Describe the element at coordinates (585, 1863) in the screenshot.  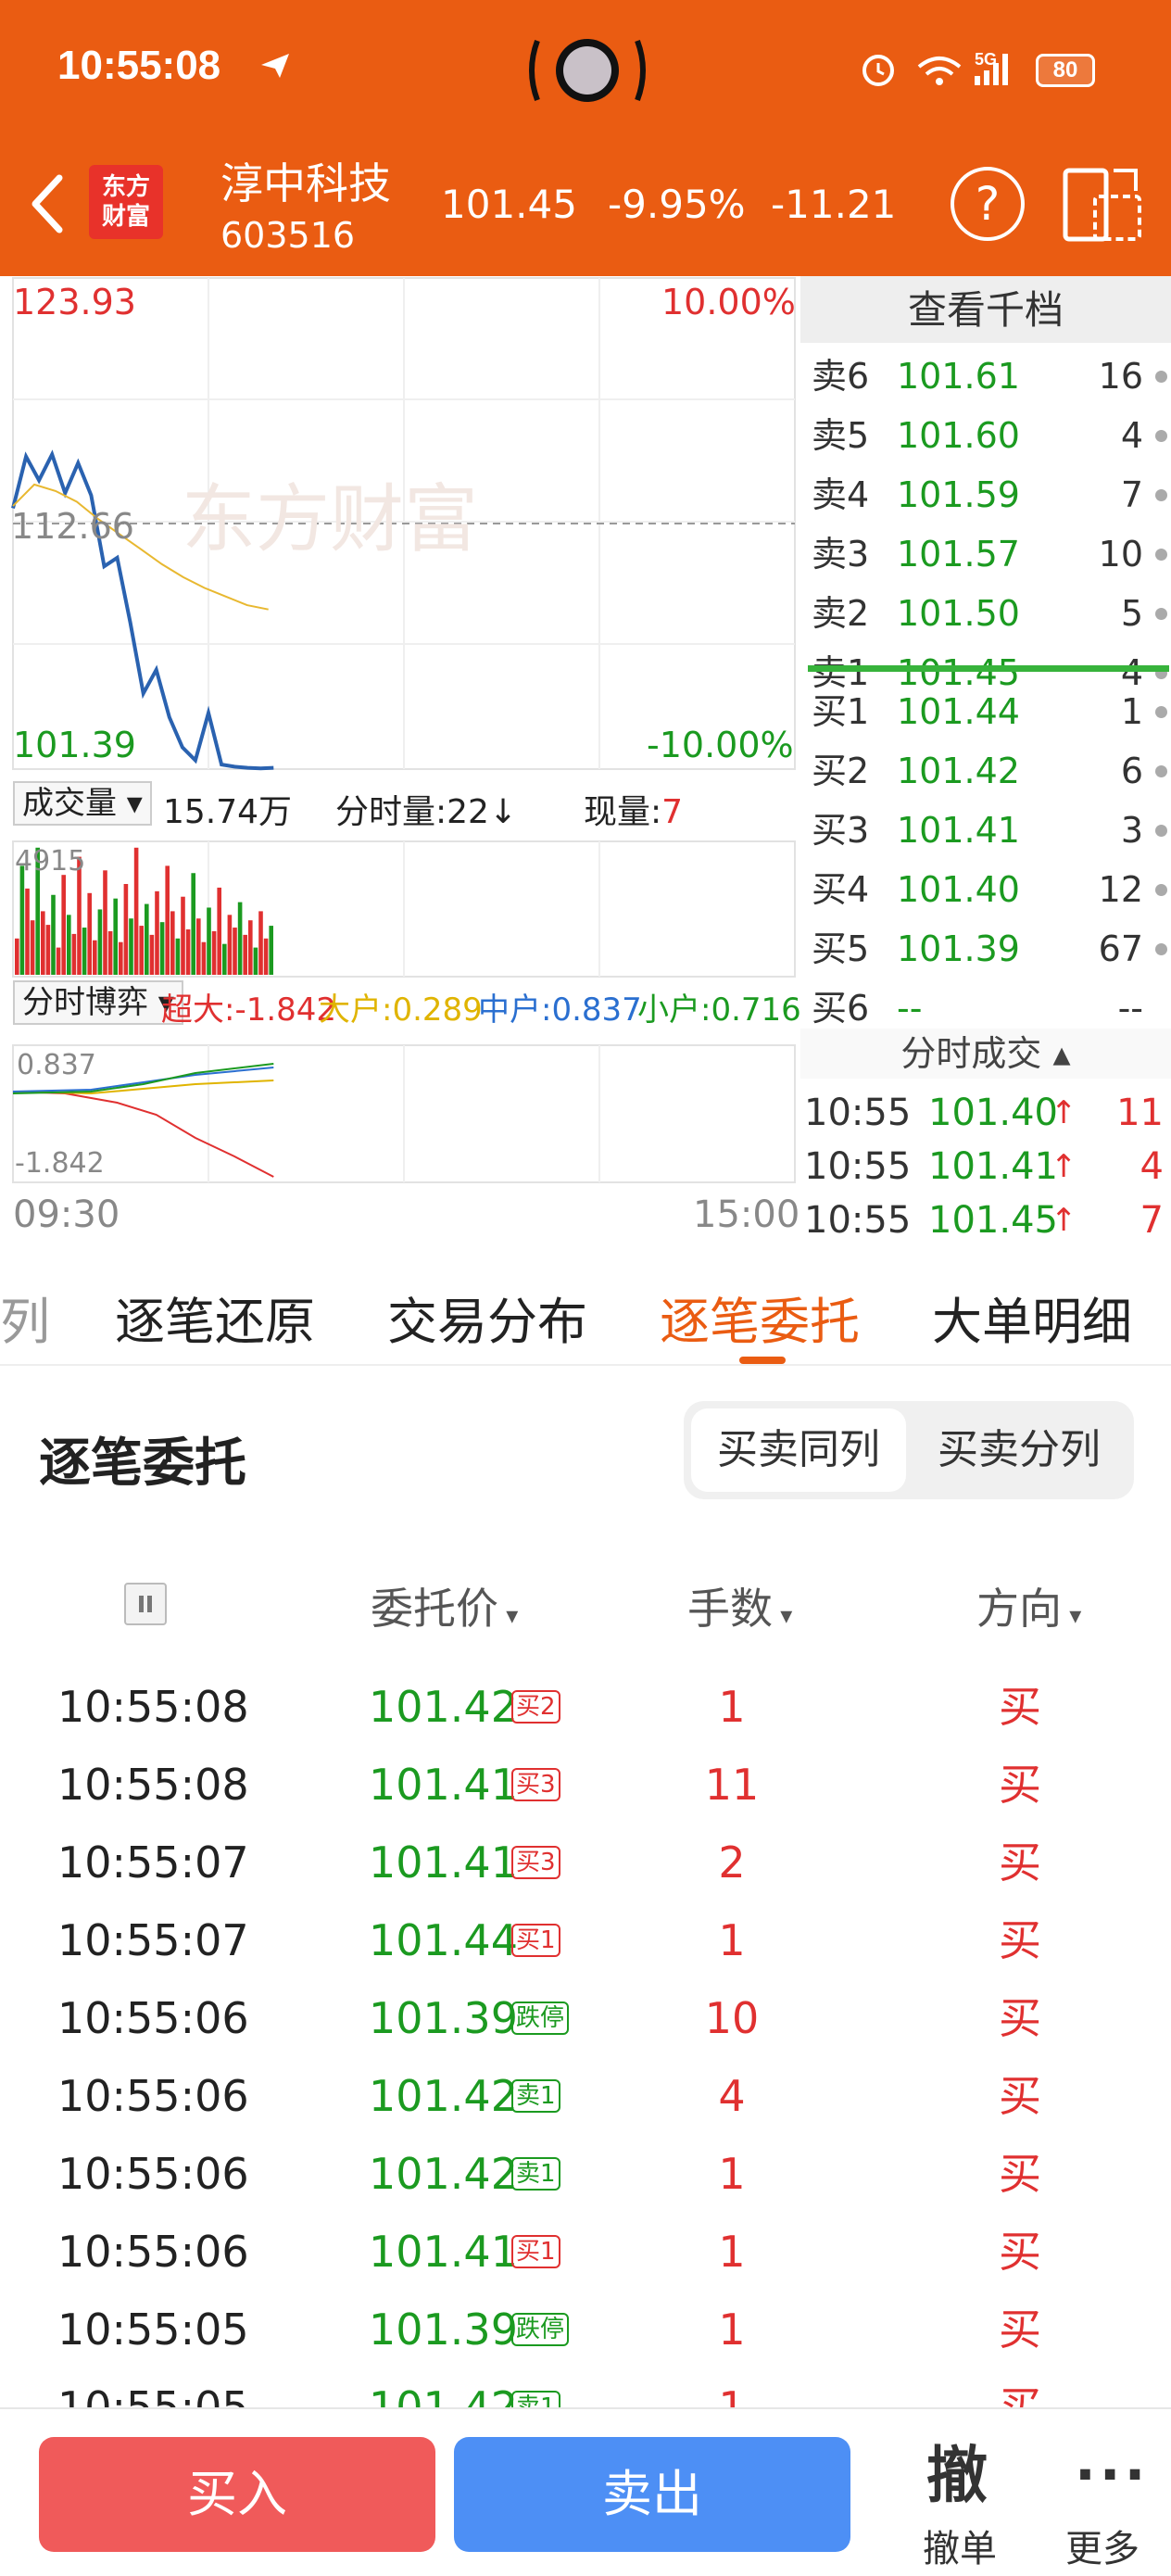
I see `order-row: 10:55:07 101.41 买3 2 买` at that location.